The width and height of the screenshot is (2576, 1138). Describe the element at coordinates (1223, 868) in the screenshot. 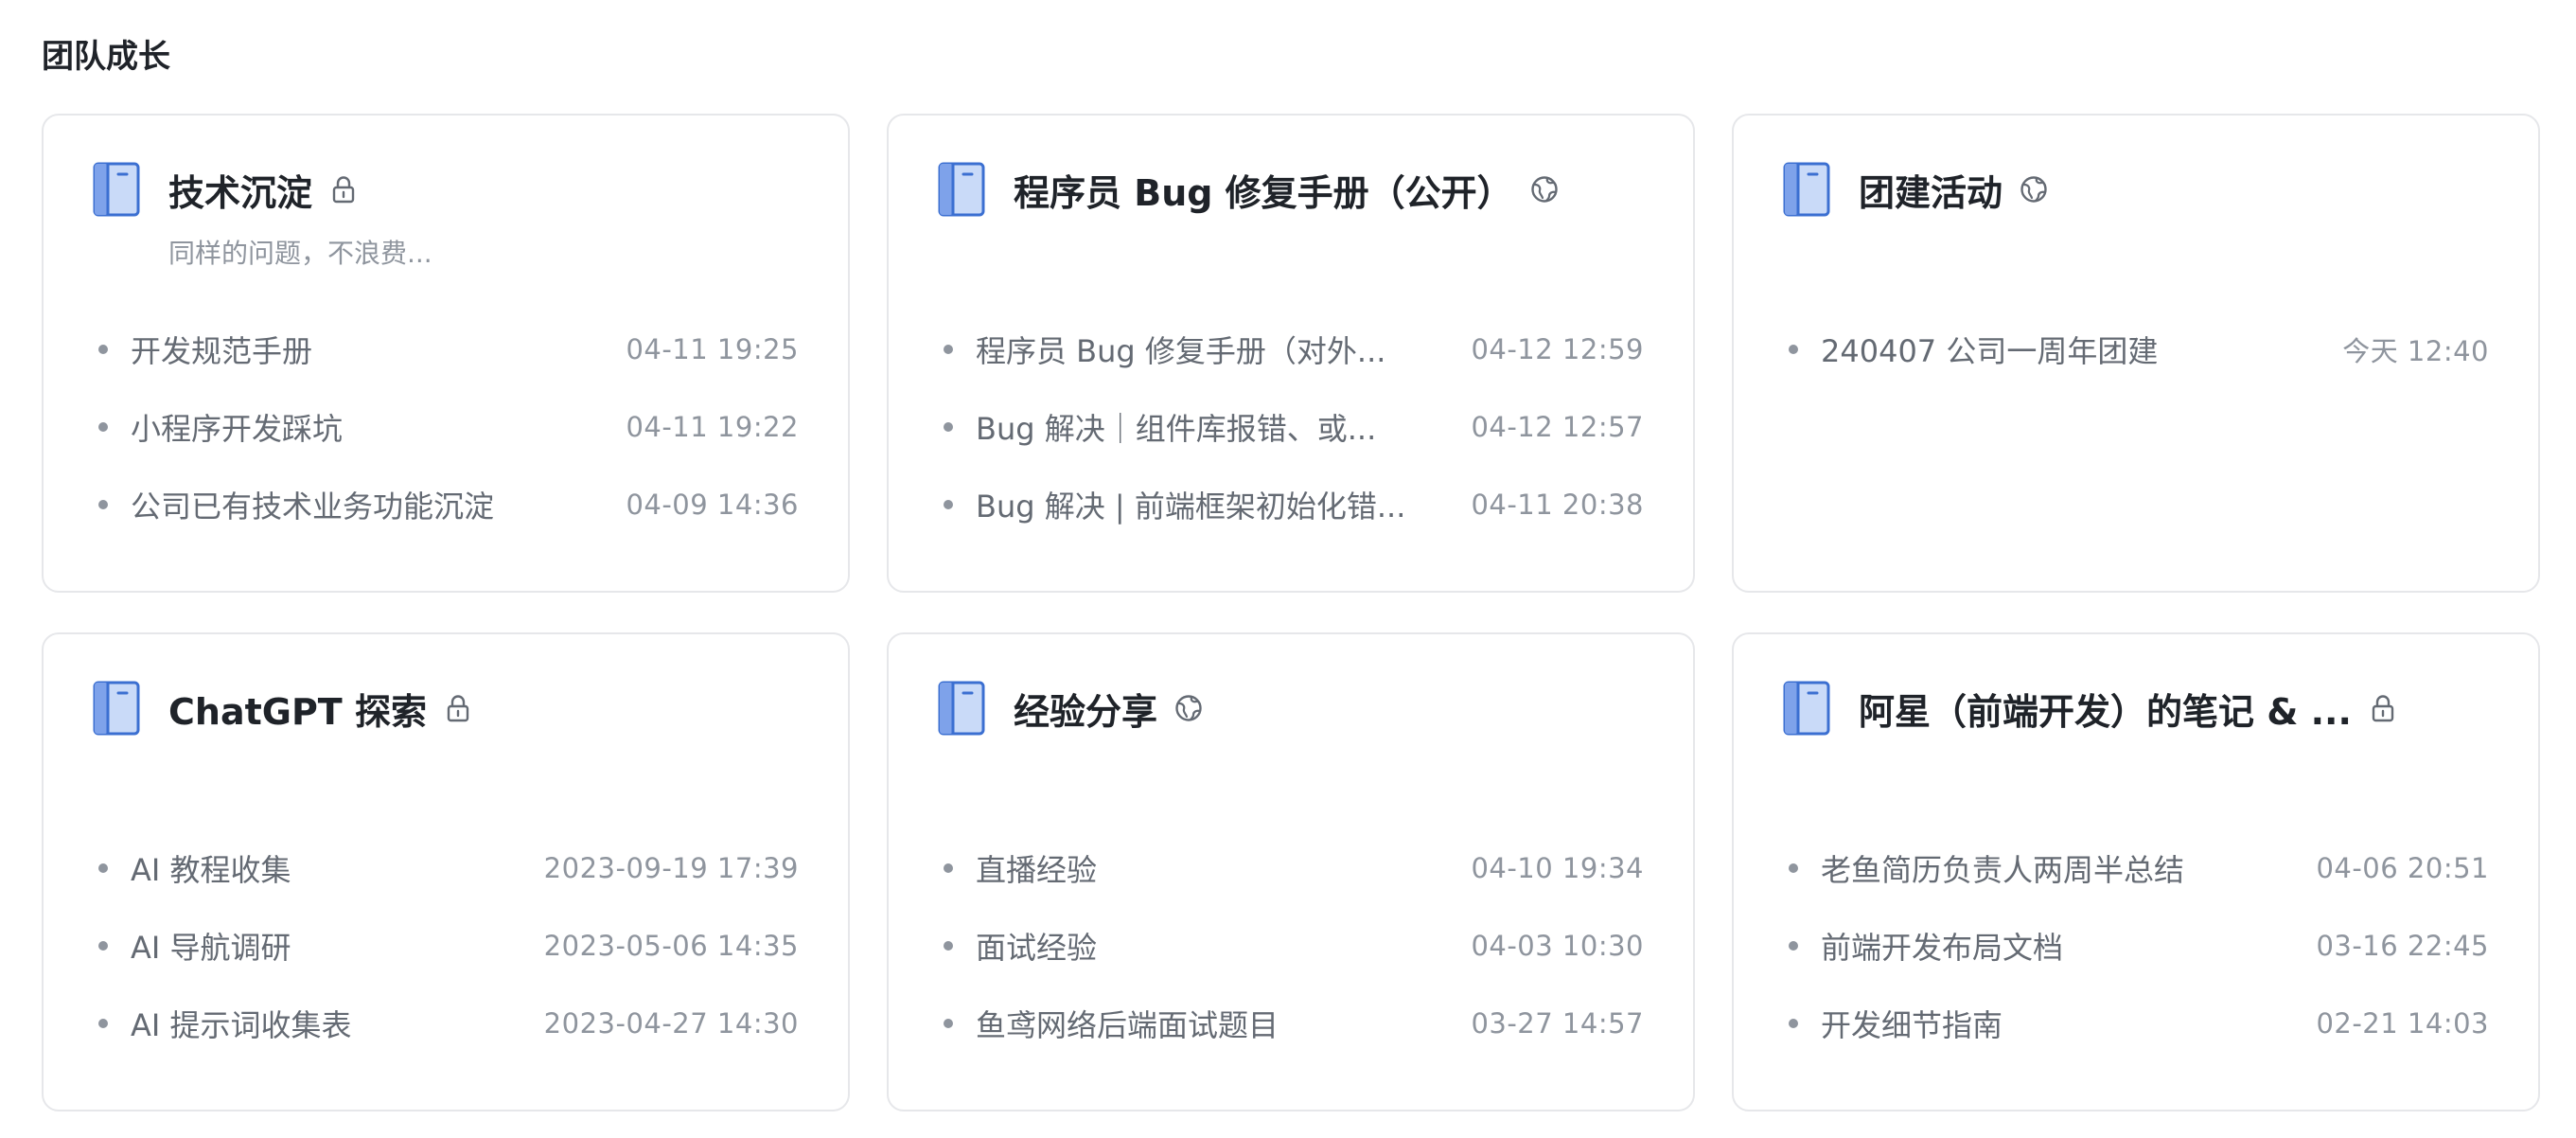

I see `doc-title: 直播经验` at that location.